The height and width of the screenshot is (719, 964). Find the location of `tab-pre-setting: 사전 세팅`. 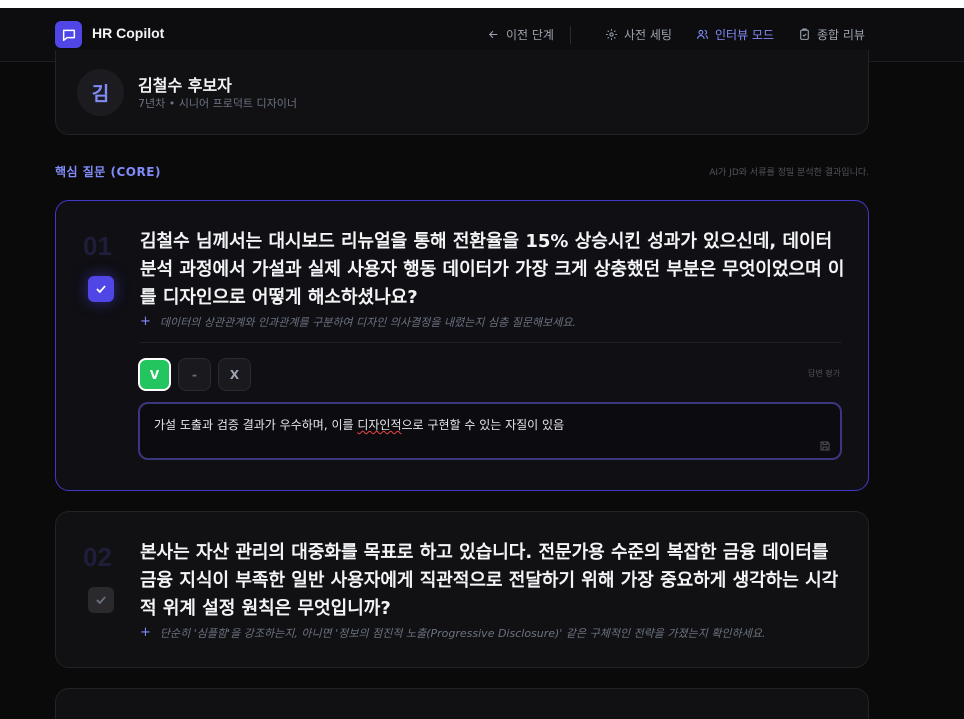

tab-pre-setting: 사전 세팅 is located at coordinates (638, 34).